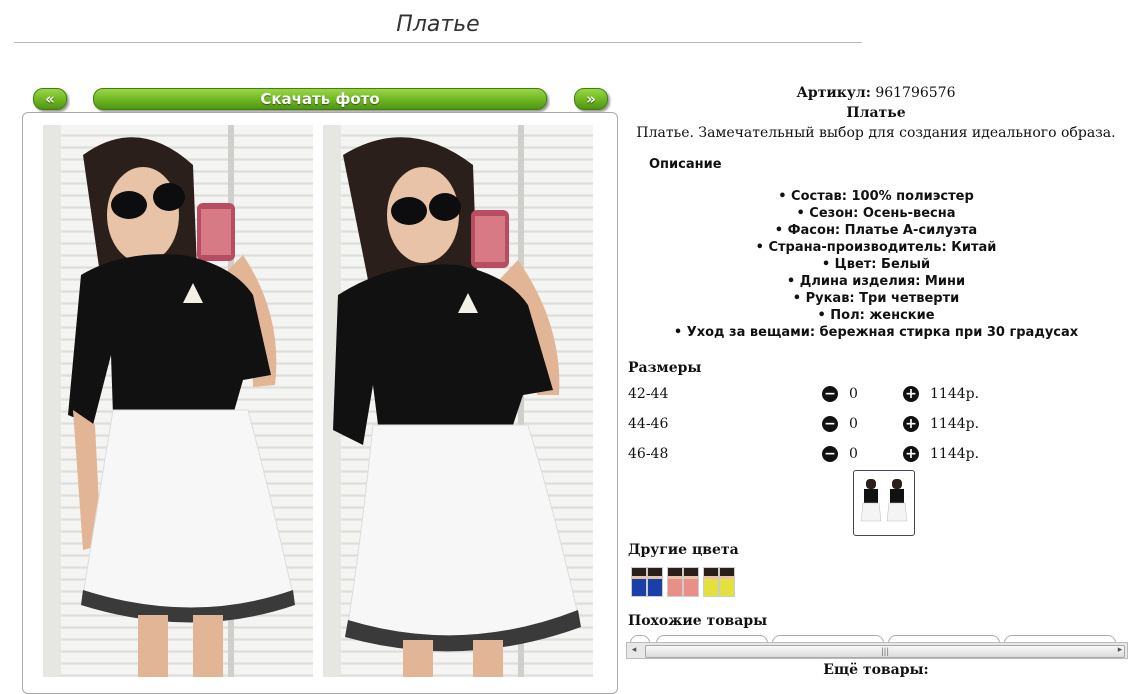 Image resolution: width=1128 pixels, height=694 pixels. I want to click on size-label: 44-46, so click(648, 424).